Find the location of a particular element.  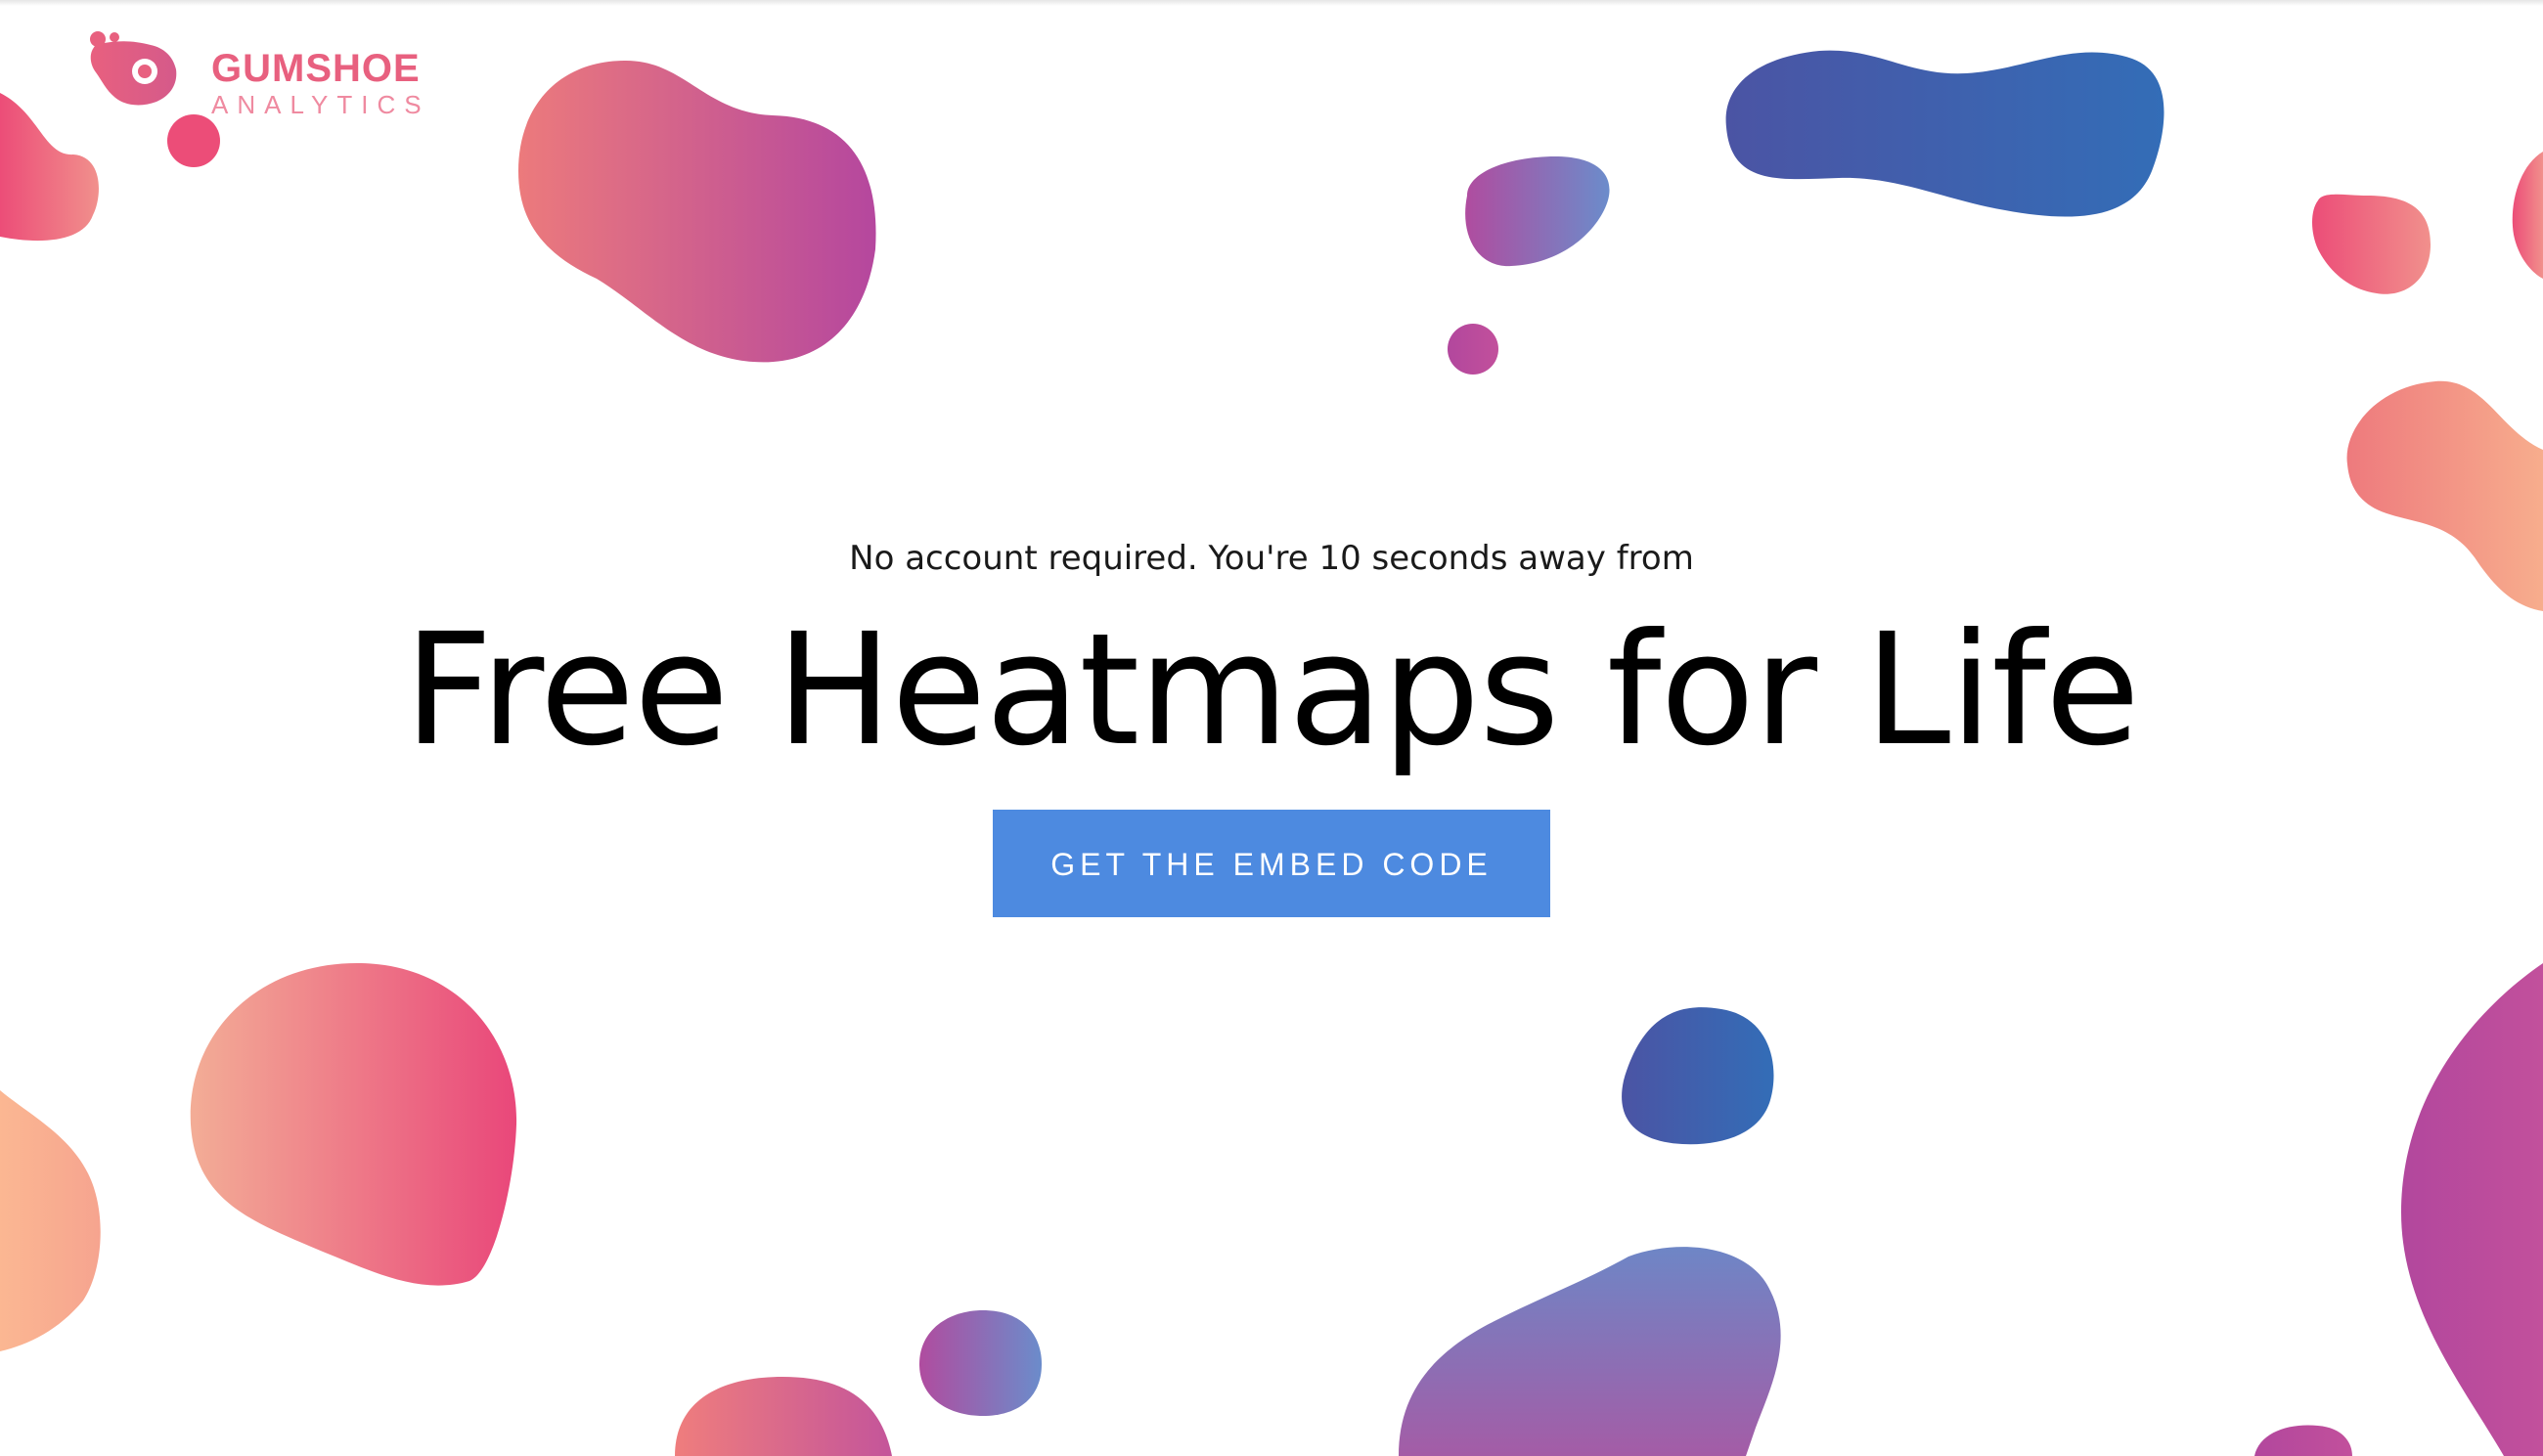

blob-dot-magenta is located at coordinates (1473, 349).